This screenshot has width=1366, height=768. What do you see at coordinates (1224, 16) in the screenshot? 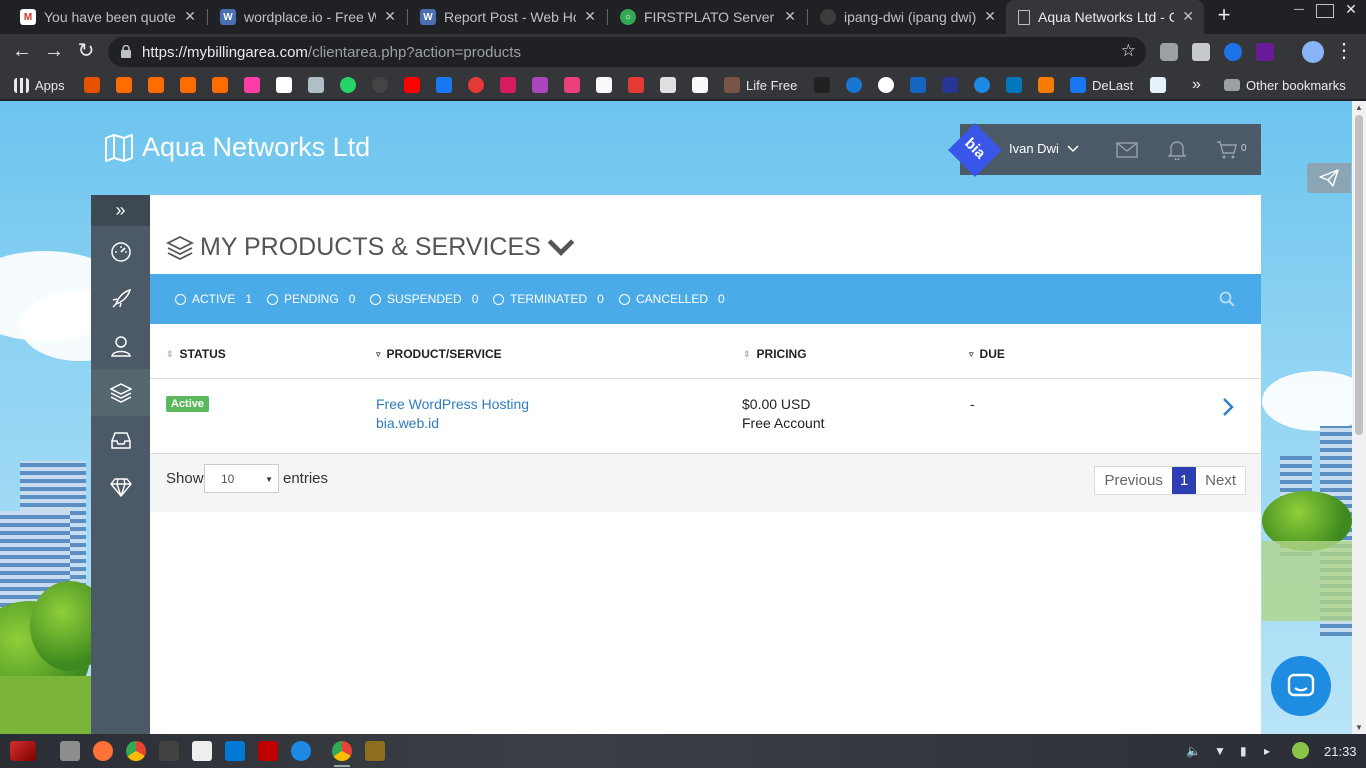
I see `new-tab-button: +` at bounding box center [1224, 16].